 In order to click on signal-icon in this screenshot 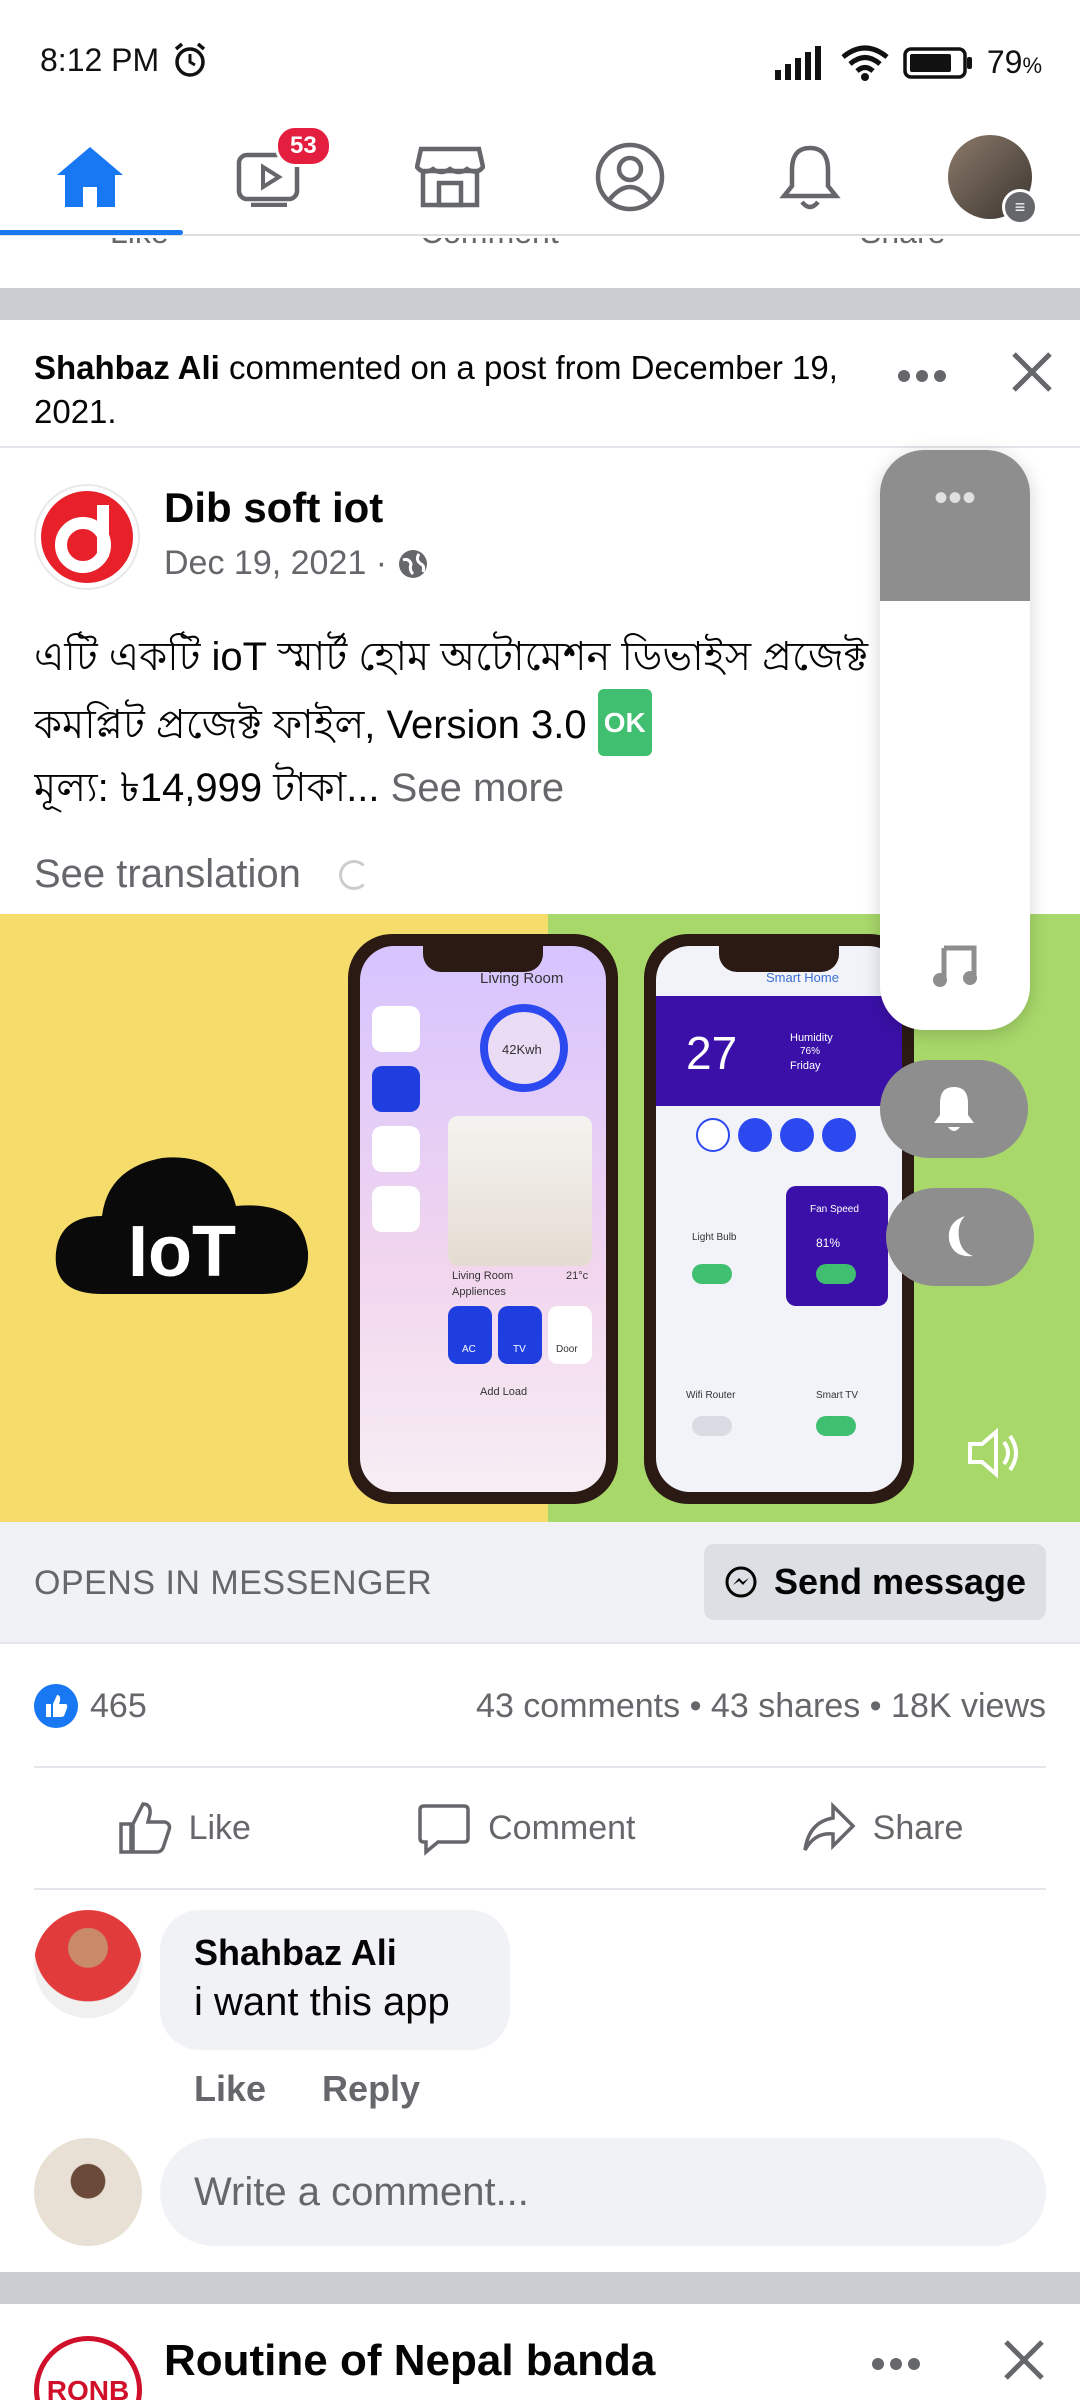, I will do `click(797, 62)`.